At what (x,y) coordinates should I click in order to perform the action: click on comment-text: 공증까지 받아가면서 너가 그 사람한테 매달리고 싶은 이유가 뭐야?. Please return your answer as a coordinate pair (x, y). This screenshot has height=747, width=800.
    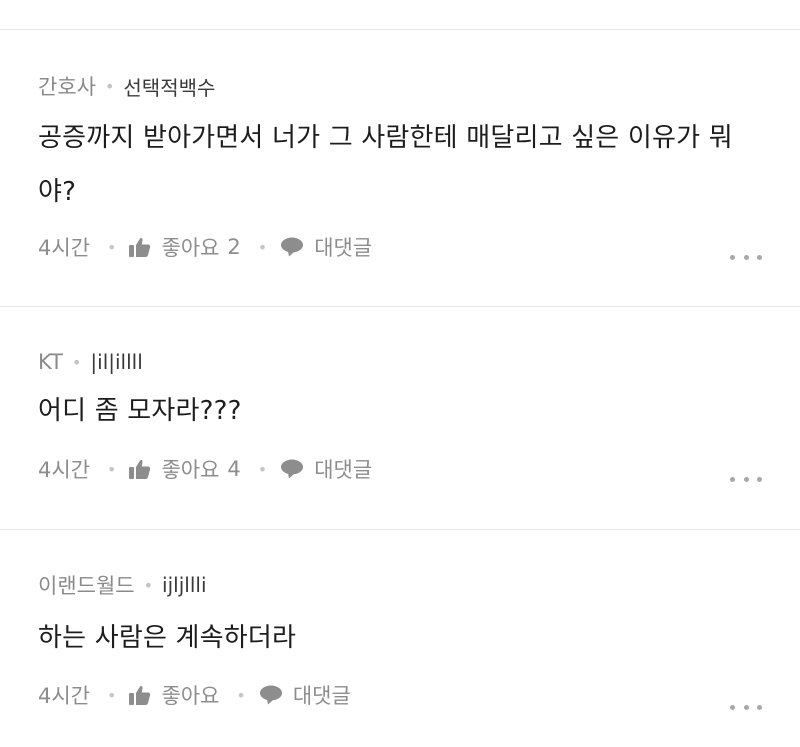
    Looking at the image, I should click on (385, 165).